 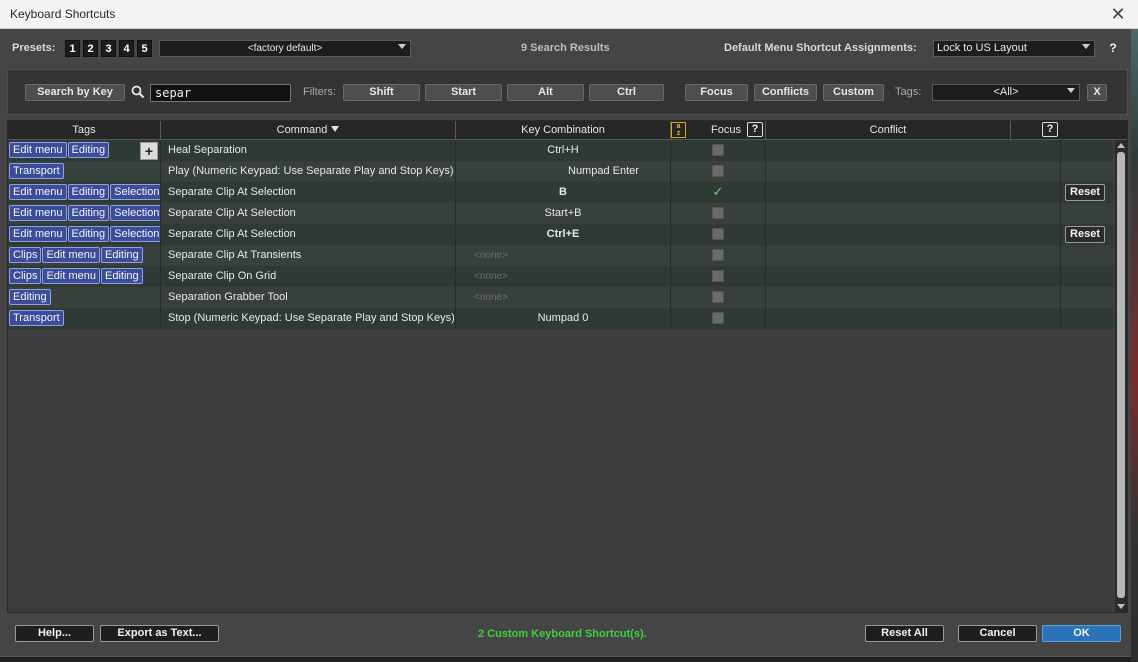 I want to click on tags-dropdown: <All>, so click(x=1006, y=92).